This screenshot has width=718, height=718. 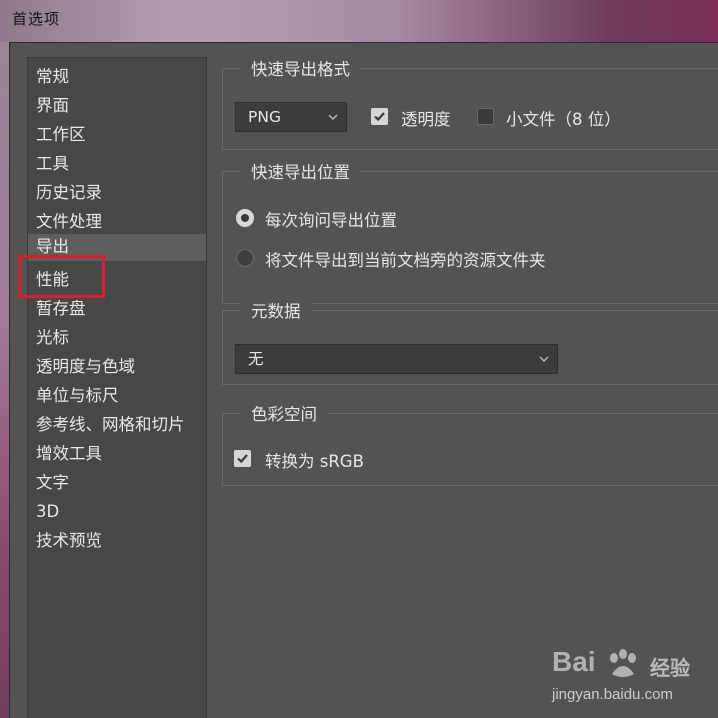 What do you see at coordinates (359, 21) in the screenshot?
I see `window-titlebar: 首选项` at bounding box center [359, 21].